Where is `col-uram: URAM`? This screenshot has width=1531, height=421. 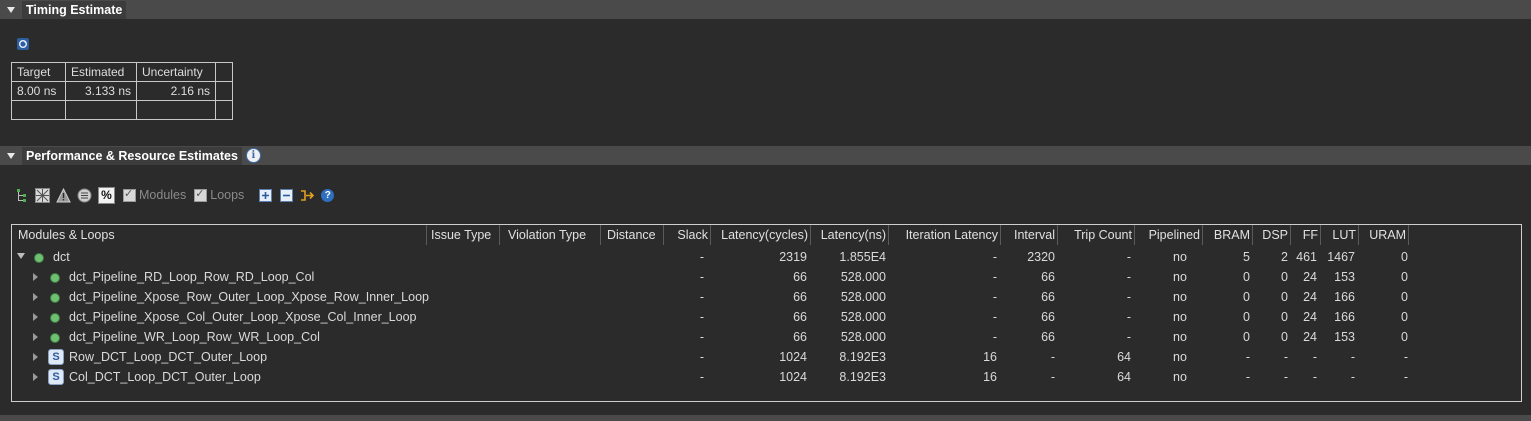 col-uram: URAM is located at coordinates (1384, 235).